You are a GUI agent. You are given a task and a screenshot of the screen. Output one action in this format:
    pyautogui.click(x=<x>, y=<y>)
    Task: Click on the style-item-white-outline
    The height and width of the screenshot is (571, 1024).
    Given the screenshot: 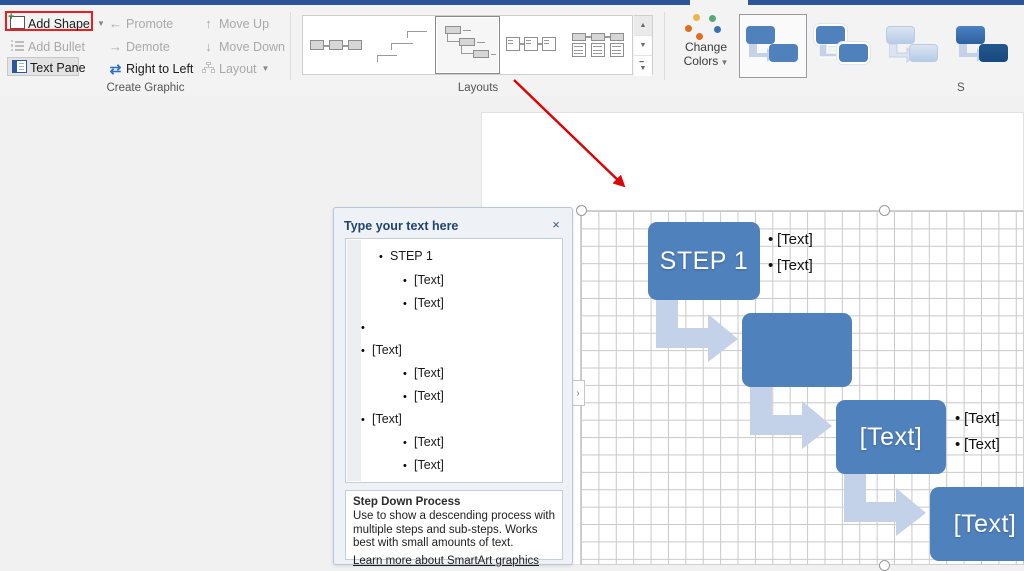 What is the action you would take?
    pyautogui.click(x=843, y=46)
    